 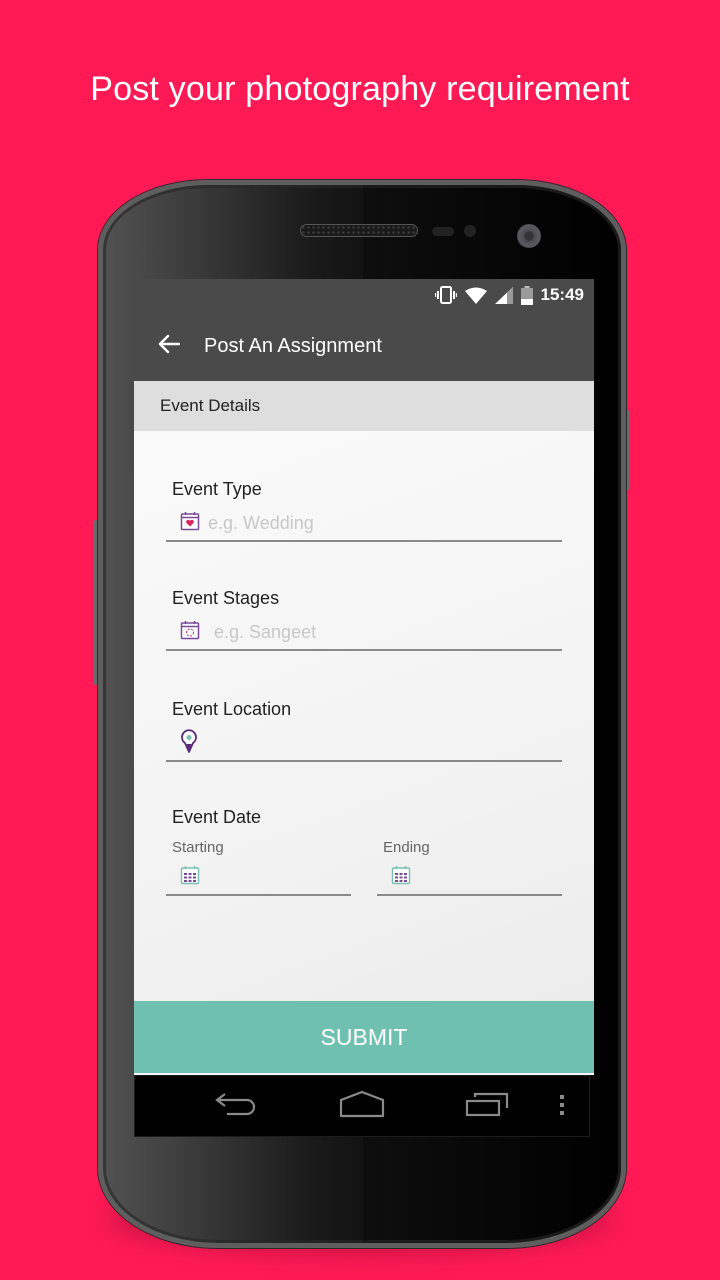 I want to click on end-date-group: Ending, so click(x=469, y=867).